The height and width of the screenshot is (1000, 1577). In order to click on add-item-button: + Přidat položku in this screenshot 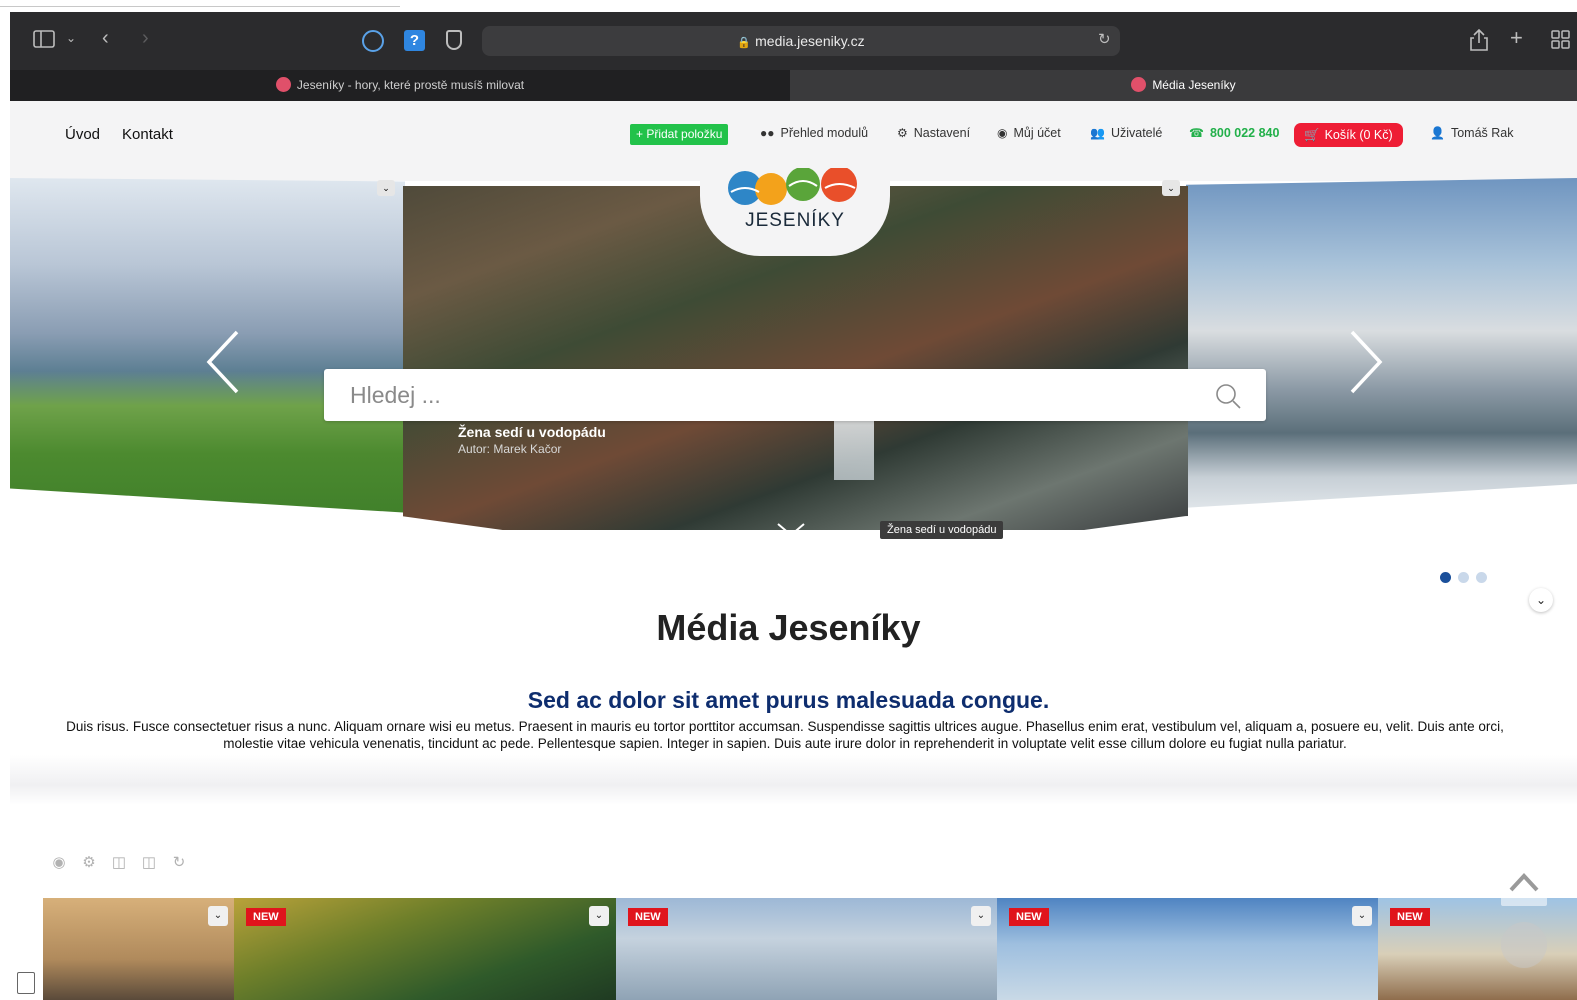, I will do `click(679, 134)`.